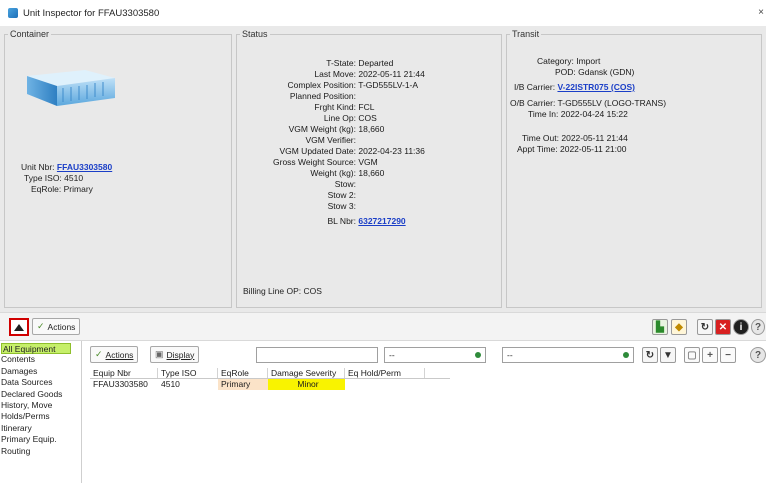  I want to click on bl-nbr-label: BL Nbr:, so click(341, 221).